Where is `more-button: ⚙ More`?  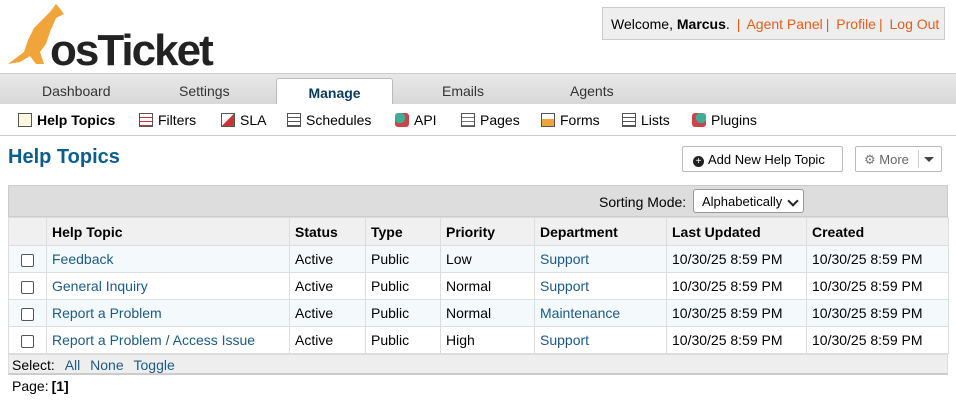 more-button: ⚙ More is located at coordinates (898, 159).